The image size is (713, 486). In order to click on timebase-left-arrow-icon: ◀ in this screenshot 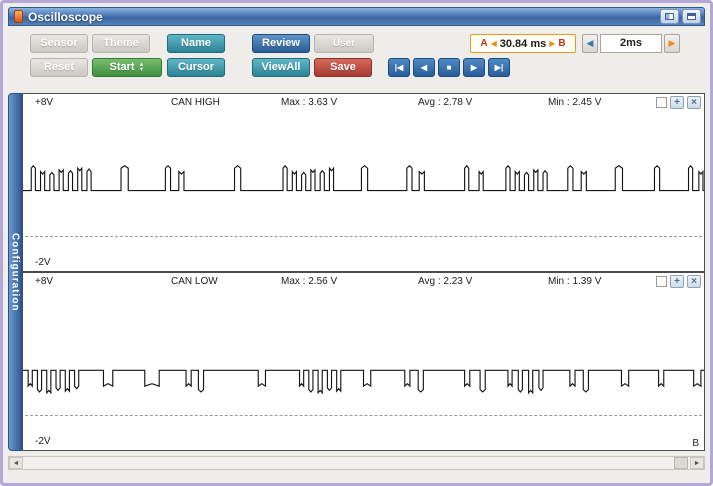, I will do `click(590, 43)`.